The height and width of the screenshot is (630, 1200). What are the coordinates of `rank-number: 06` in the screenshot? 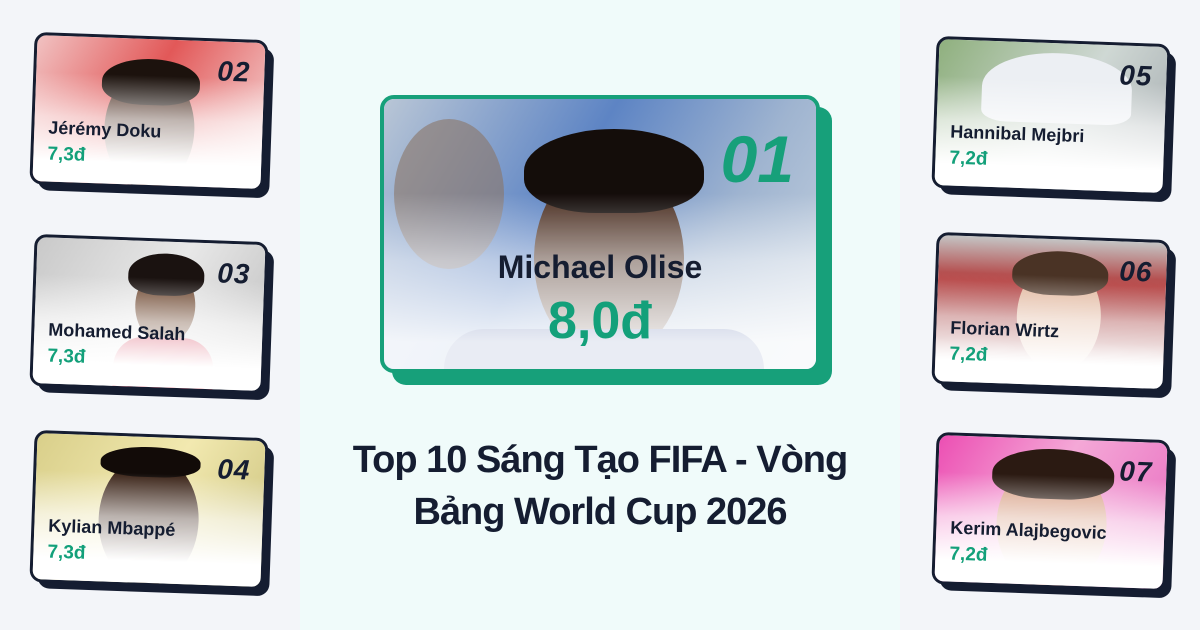 It's located at (1135, 271).